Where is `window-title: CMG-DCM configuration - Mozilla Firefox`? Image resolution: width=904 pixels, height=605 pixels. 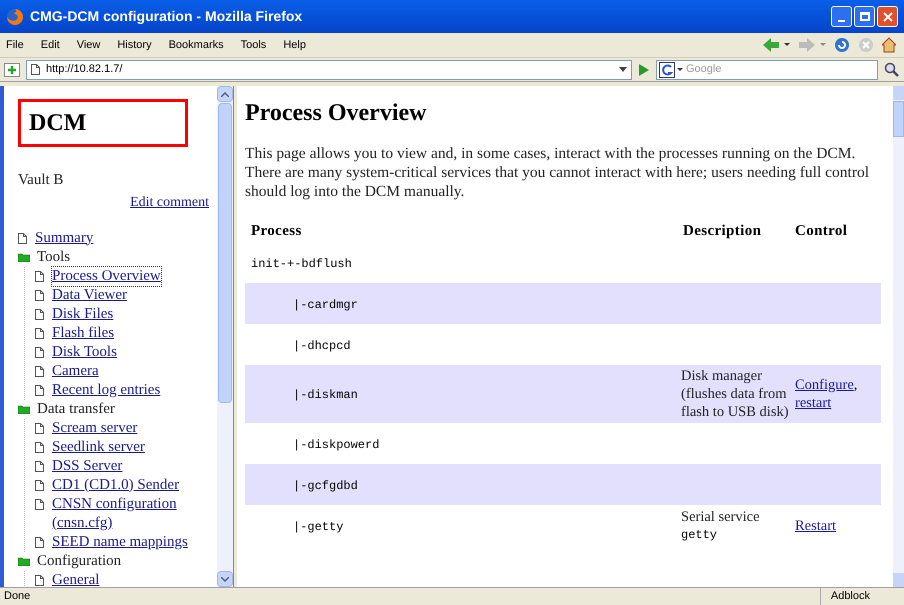
window-title: CMG-DCM configuration - Mozilla Firefox is located at coordinates (167, 16).